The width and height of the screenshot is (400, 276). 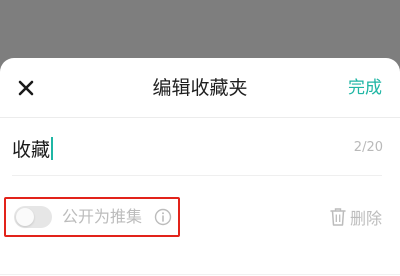 What do you see at coordinates (368, 147) in the screenshot?
I see `character-counter: 2/20` at bounding box center [368, 147].